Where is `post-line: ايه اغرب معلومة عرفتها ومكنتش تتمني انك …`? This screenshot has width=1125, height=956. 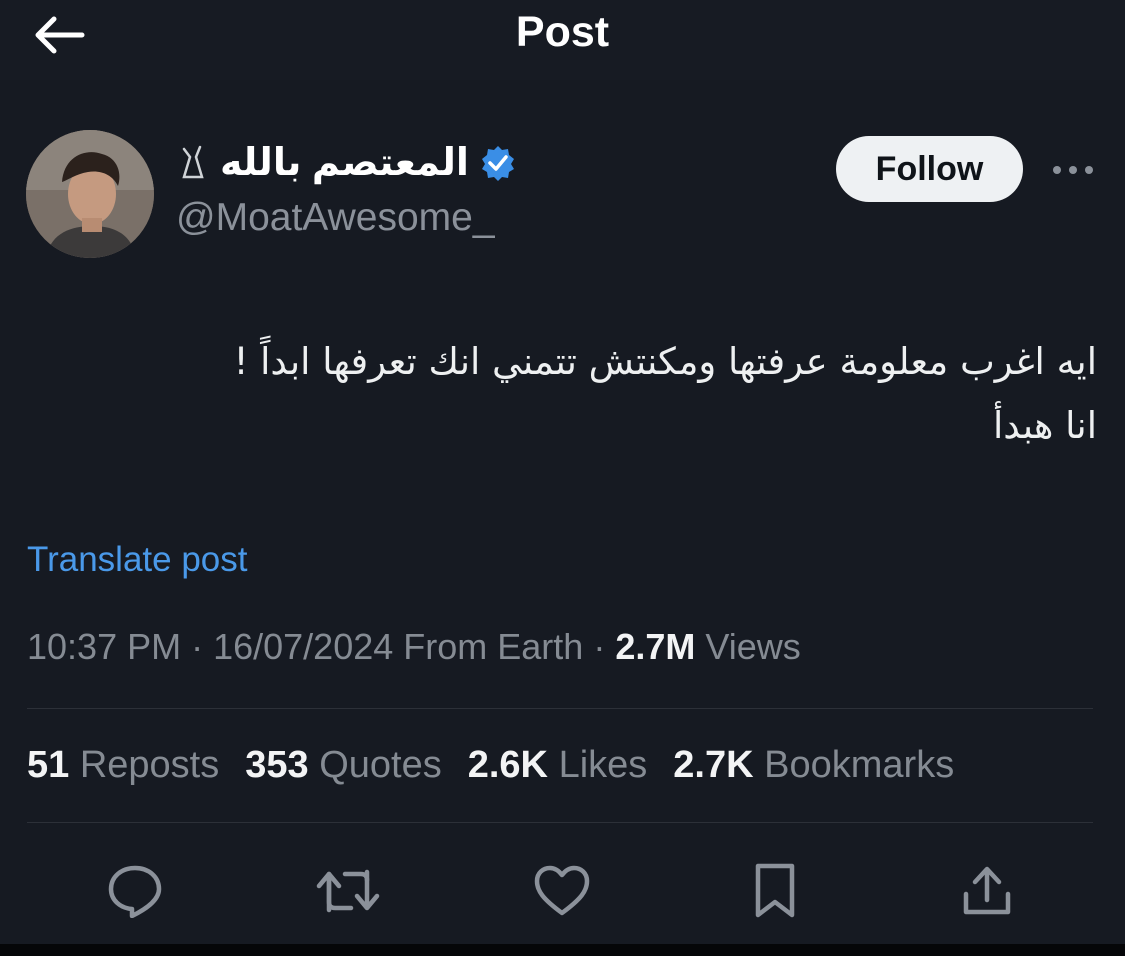 post-line: ايه اغرب معلومة عرفتها ومكنتش تتمني انك … is located at coordinates (665, 361).